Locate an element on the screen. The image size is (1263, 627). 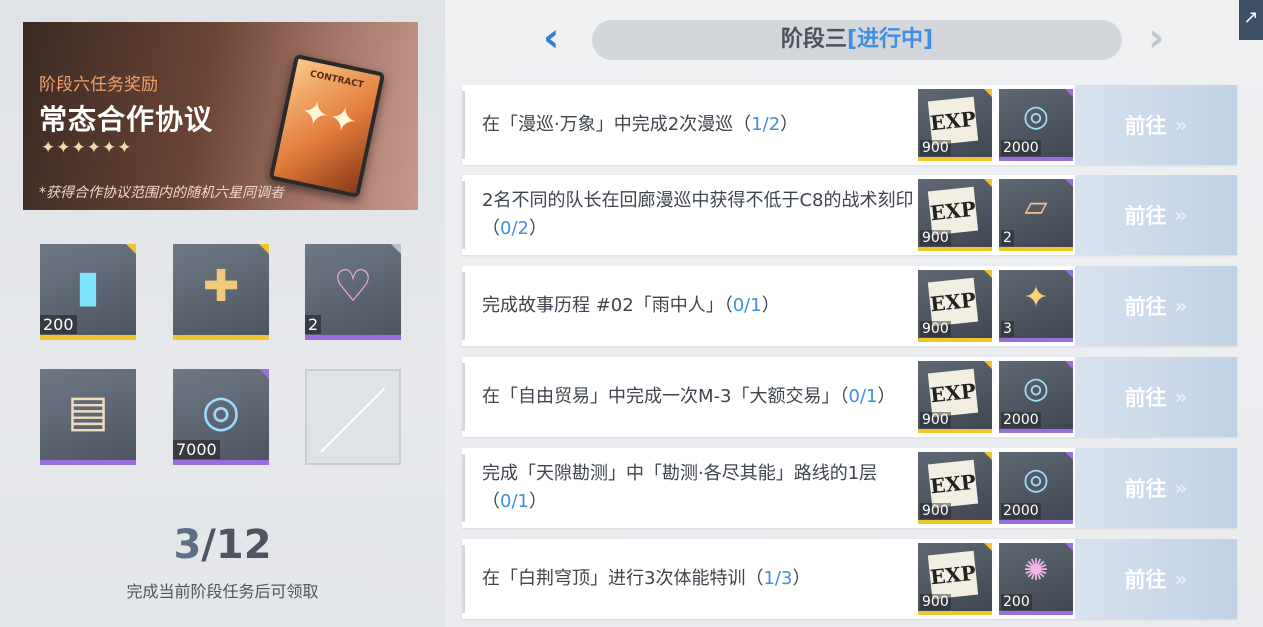
task-reward: ▱ 2 is located at coordinates (1036, 215).